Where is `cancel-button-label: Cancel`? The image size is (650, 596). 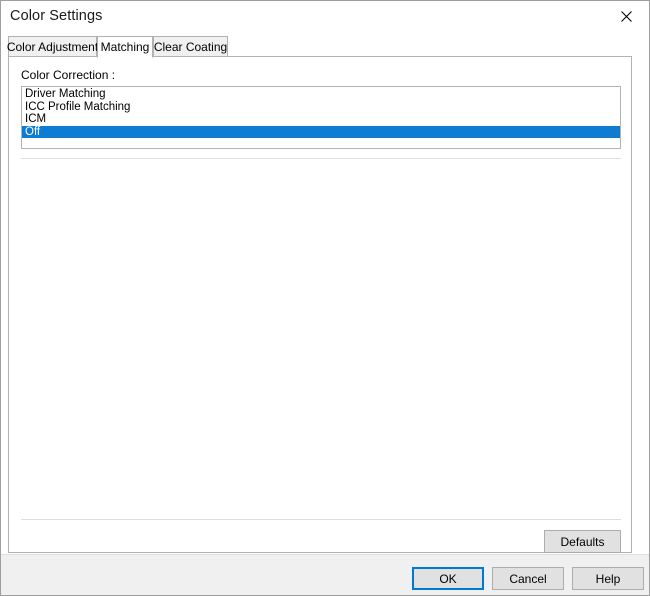 cancel-button-label: Cancel is located at coordinates (528, 578).